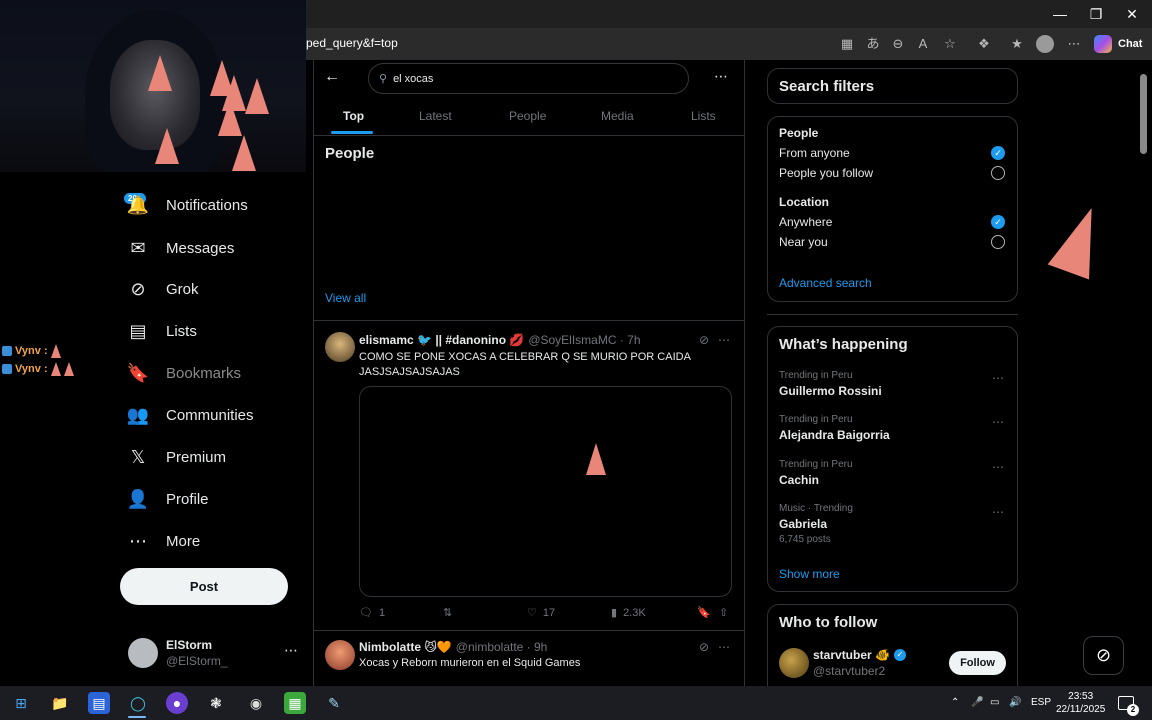 Image resolution: width=1152 pixels, height=720 pixels. What do you see at coordinates (184, 373) in the screenshot?
I see `nav-bookmarks: 🔖 Bookmarks` at bounding box center [184, 373].